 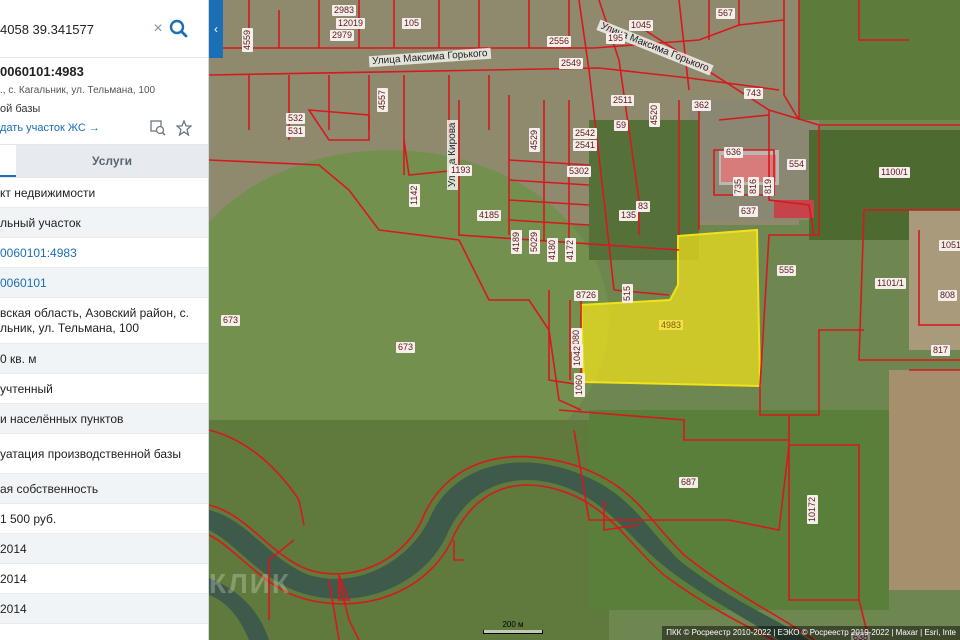 I want to click on parcel-number-label: 195, so click(x=616, y=38).